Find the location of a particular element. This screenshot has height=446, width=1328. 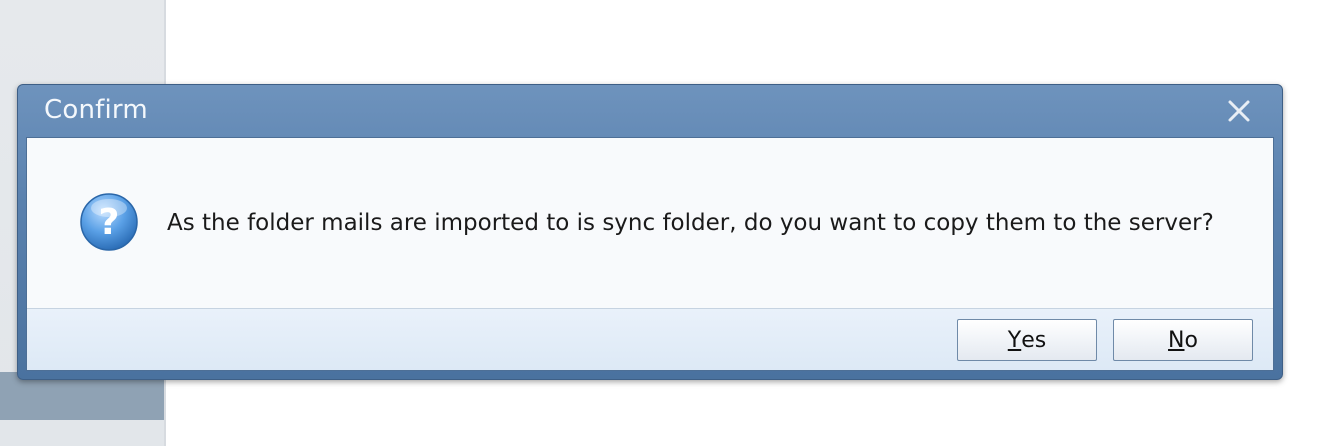

no-button-mnemonic: N is located at coordinates (1176, 340).